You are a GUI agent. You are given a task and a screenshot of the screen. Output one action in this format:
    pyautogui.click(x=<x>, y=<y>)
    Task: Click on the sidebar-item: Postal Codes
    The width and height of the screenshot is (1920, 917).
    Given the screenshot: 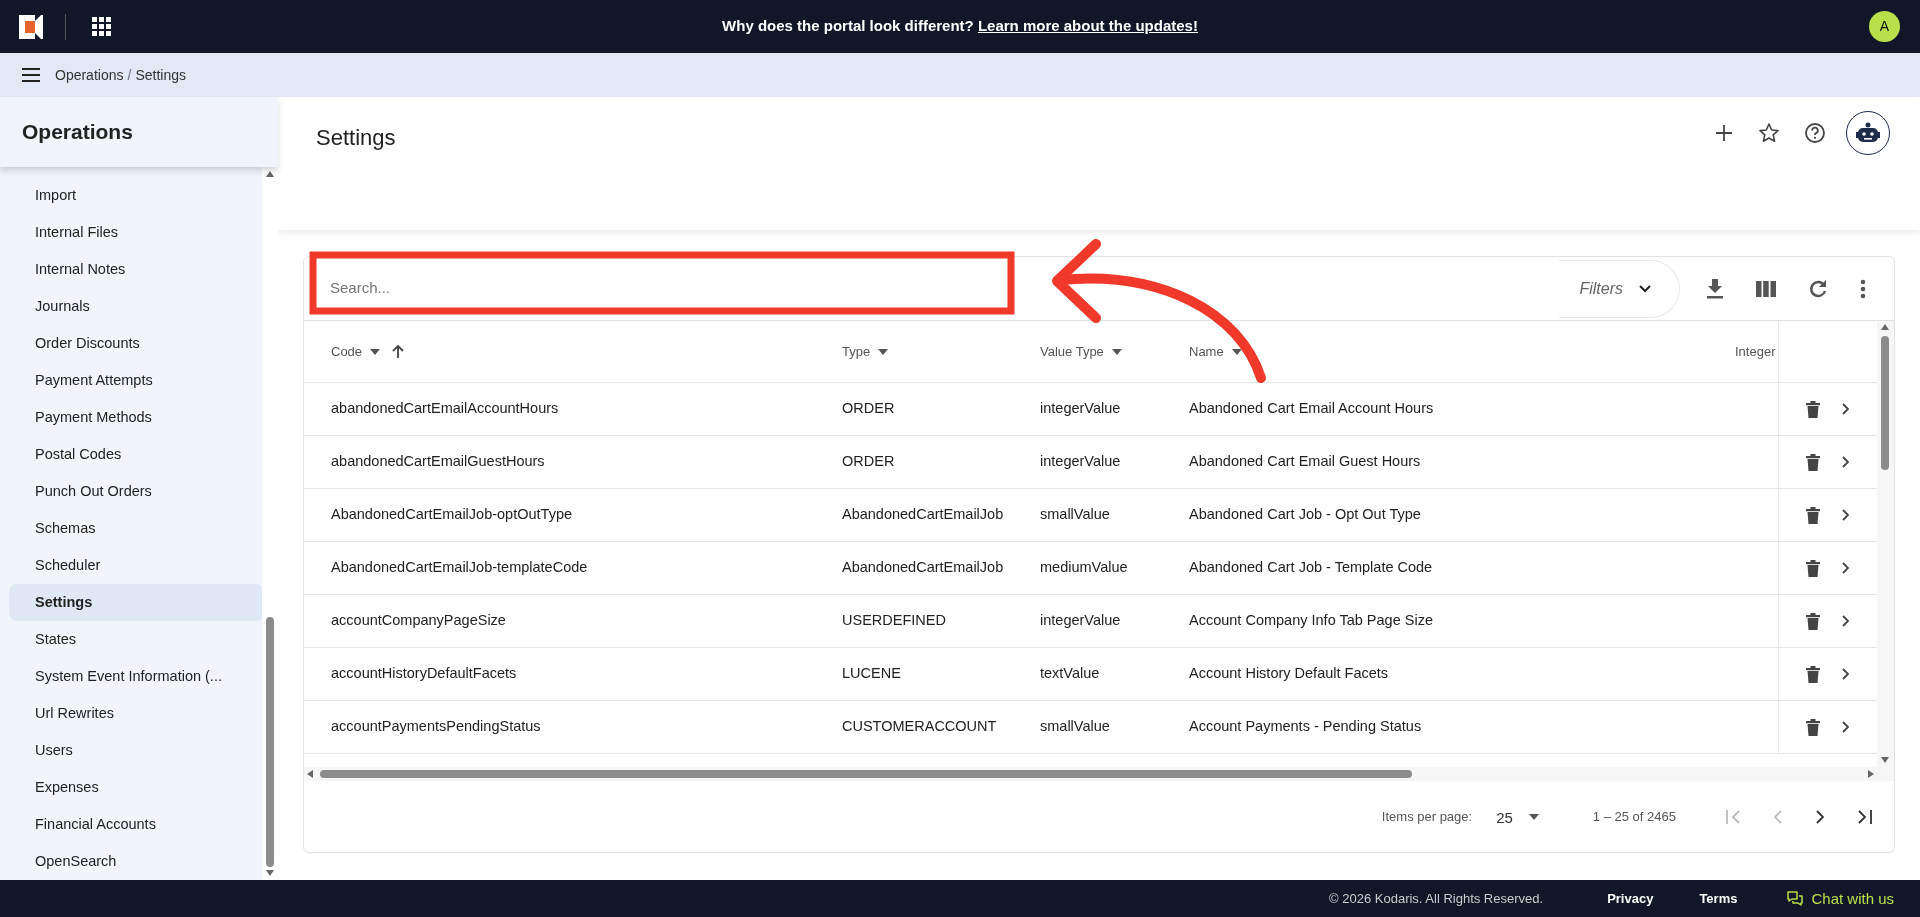 What is the action you would take?
    pyautogui.click(x=136, y=454)
    